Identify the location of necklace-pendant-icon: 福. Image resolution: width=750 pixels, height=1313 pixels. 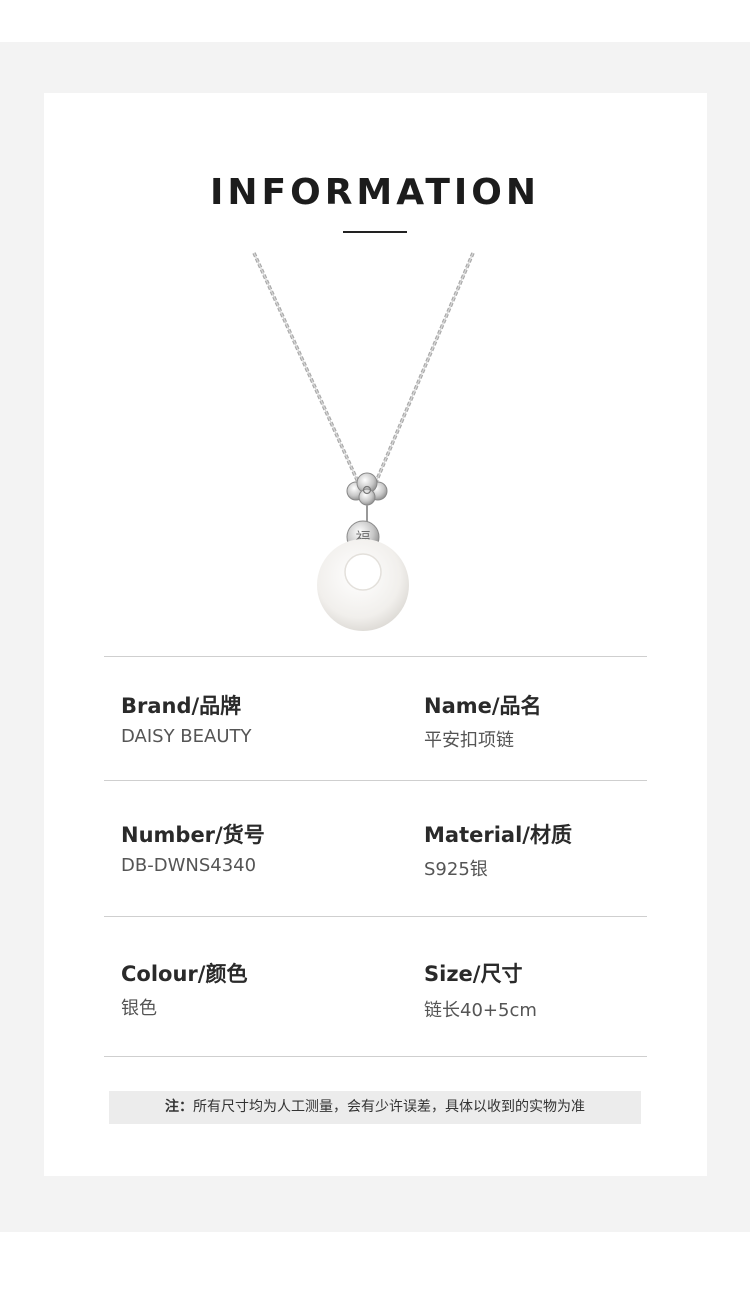
(363, 441).